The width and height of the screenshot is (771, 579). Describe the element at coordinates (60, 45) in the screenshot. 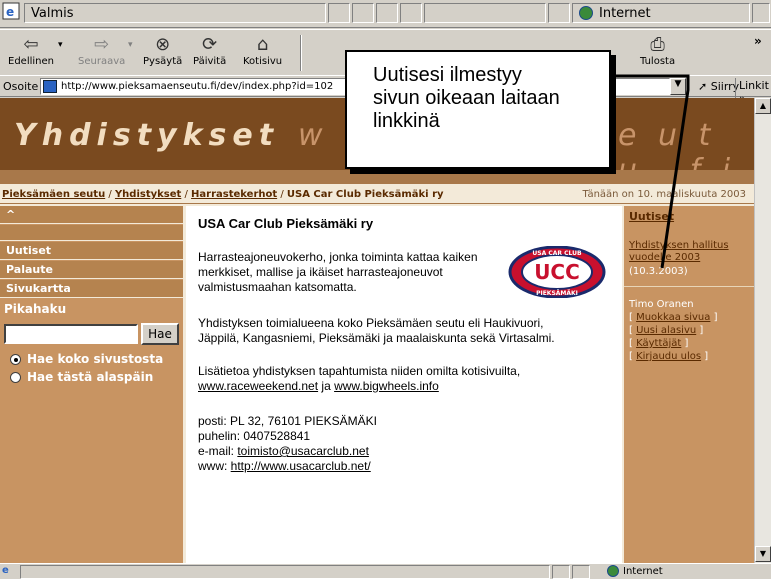

I see `back-dropdown-icon: ▾` at that location.